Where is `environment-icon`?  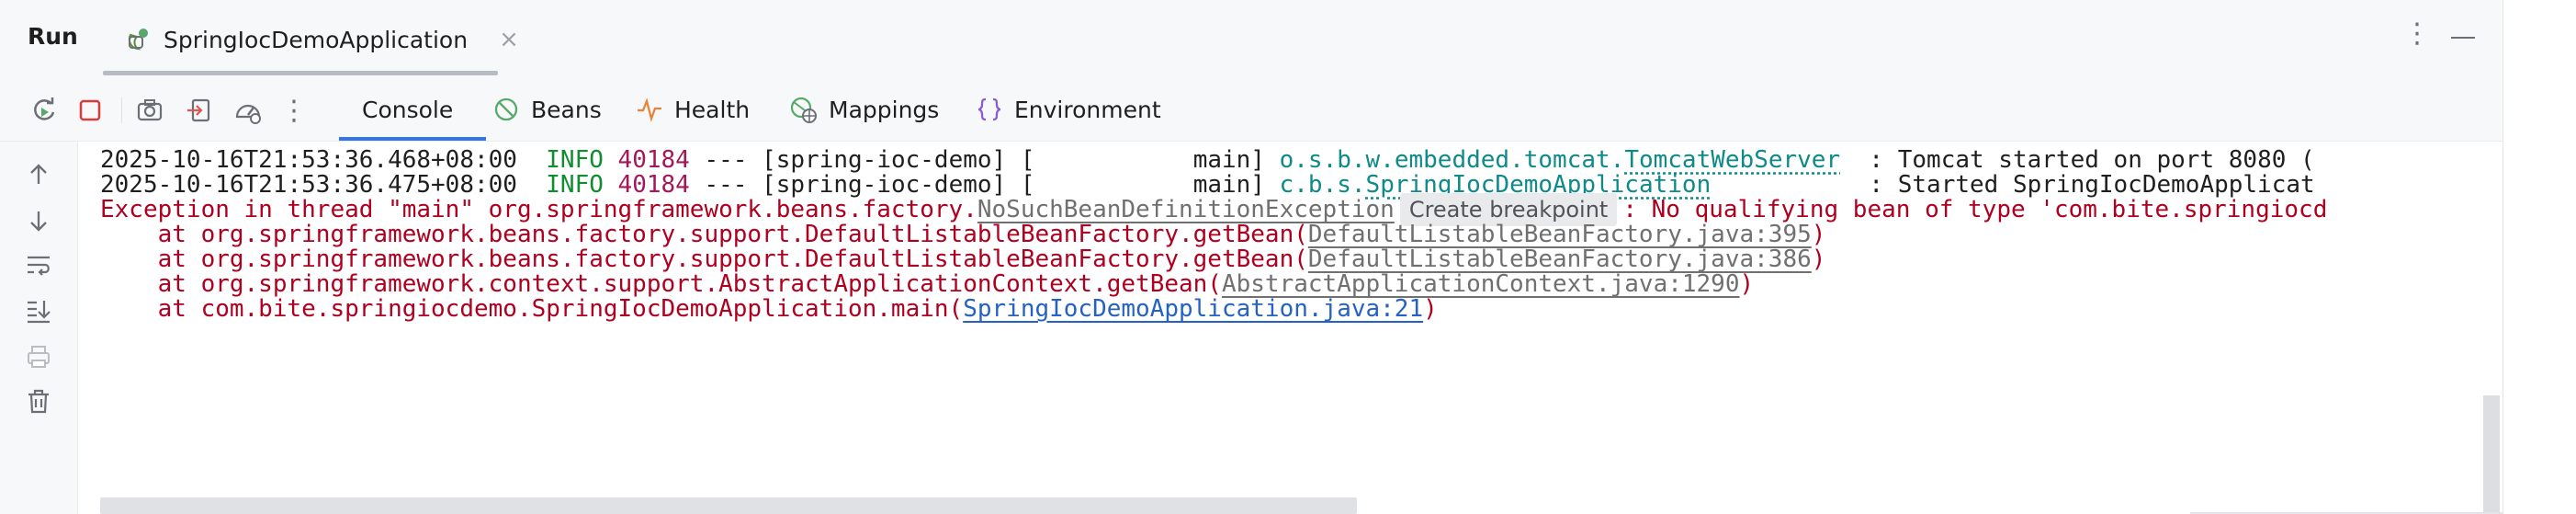
environment-icon is located at coordinates (989, 109).